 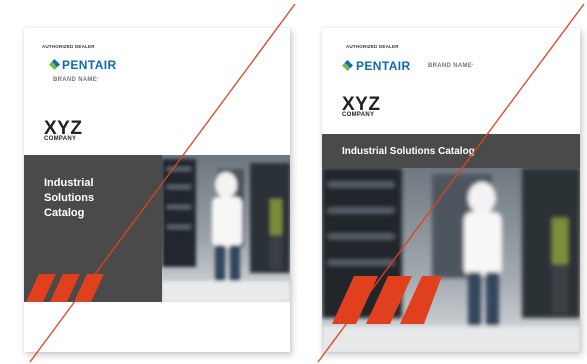 I want to click on catalog-title-line-2: Solutions, so click(x=69, y=198).